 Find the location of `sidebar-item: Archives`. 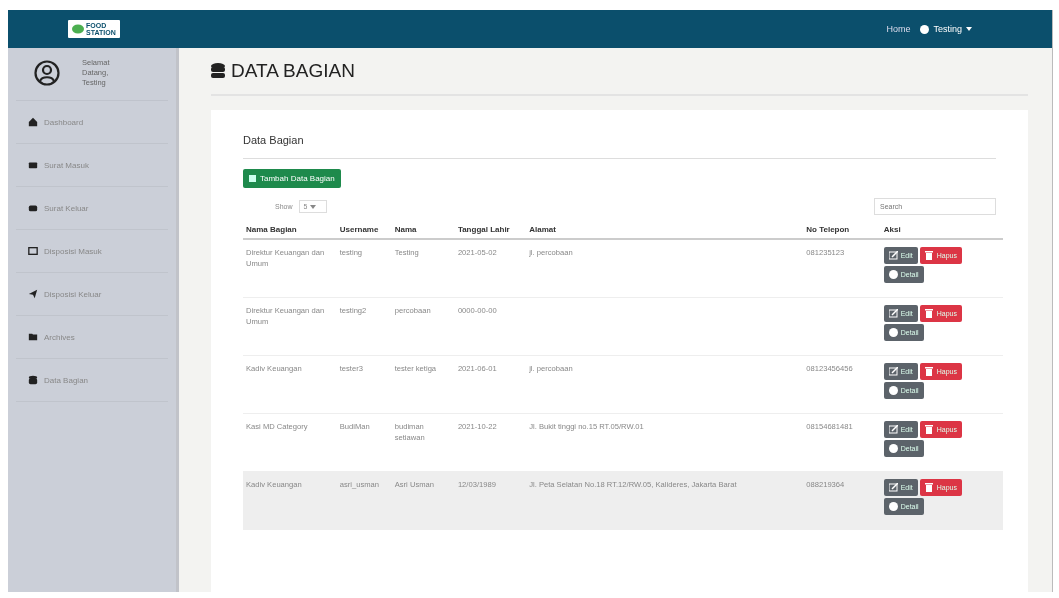

sidebar-item: Archives is located at coordinates (92, 337).